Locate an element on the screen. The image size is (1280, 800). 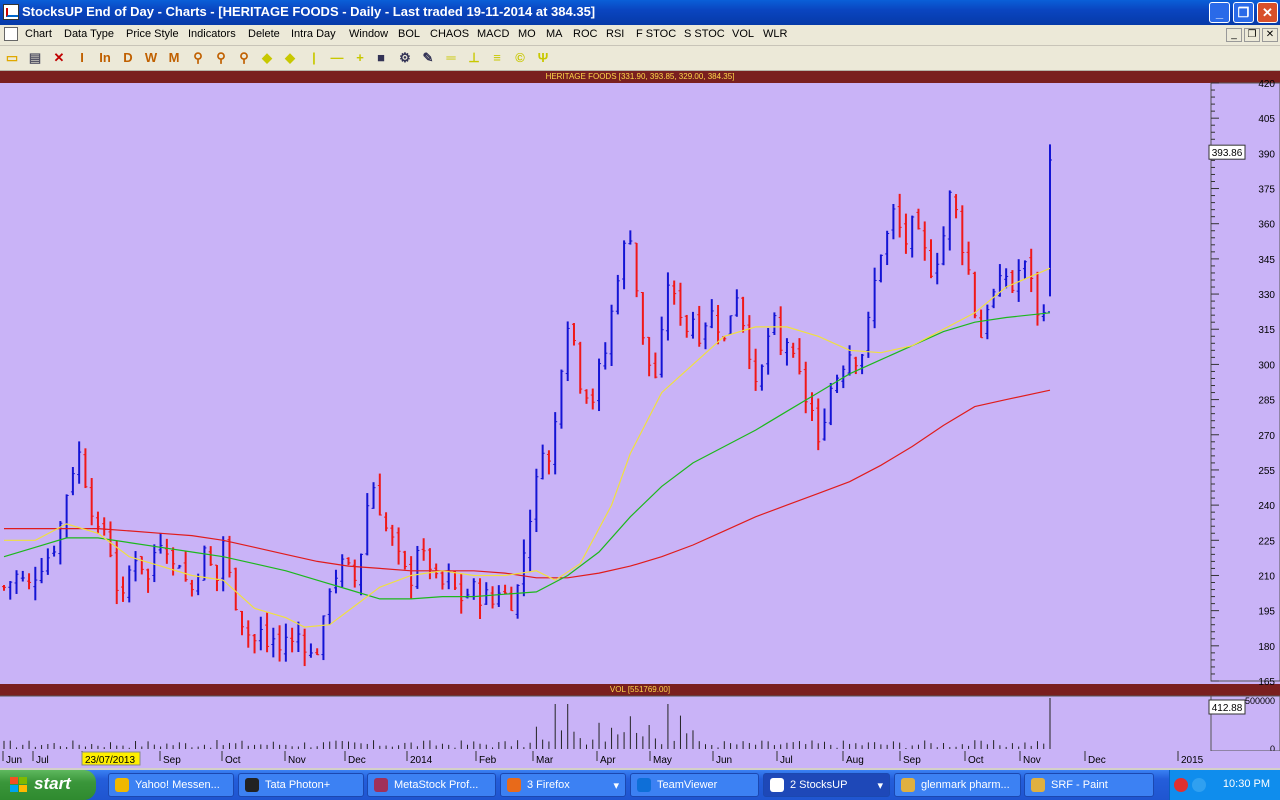
menu-price-style: Price Style is located at coordinates (152, 34).